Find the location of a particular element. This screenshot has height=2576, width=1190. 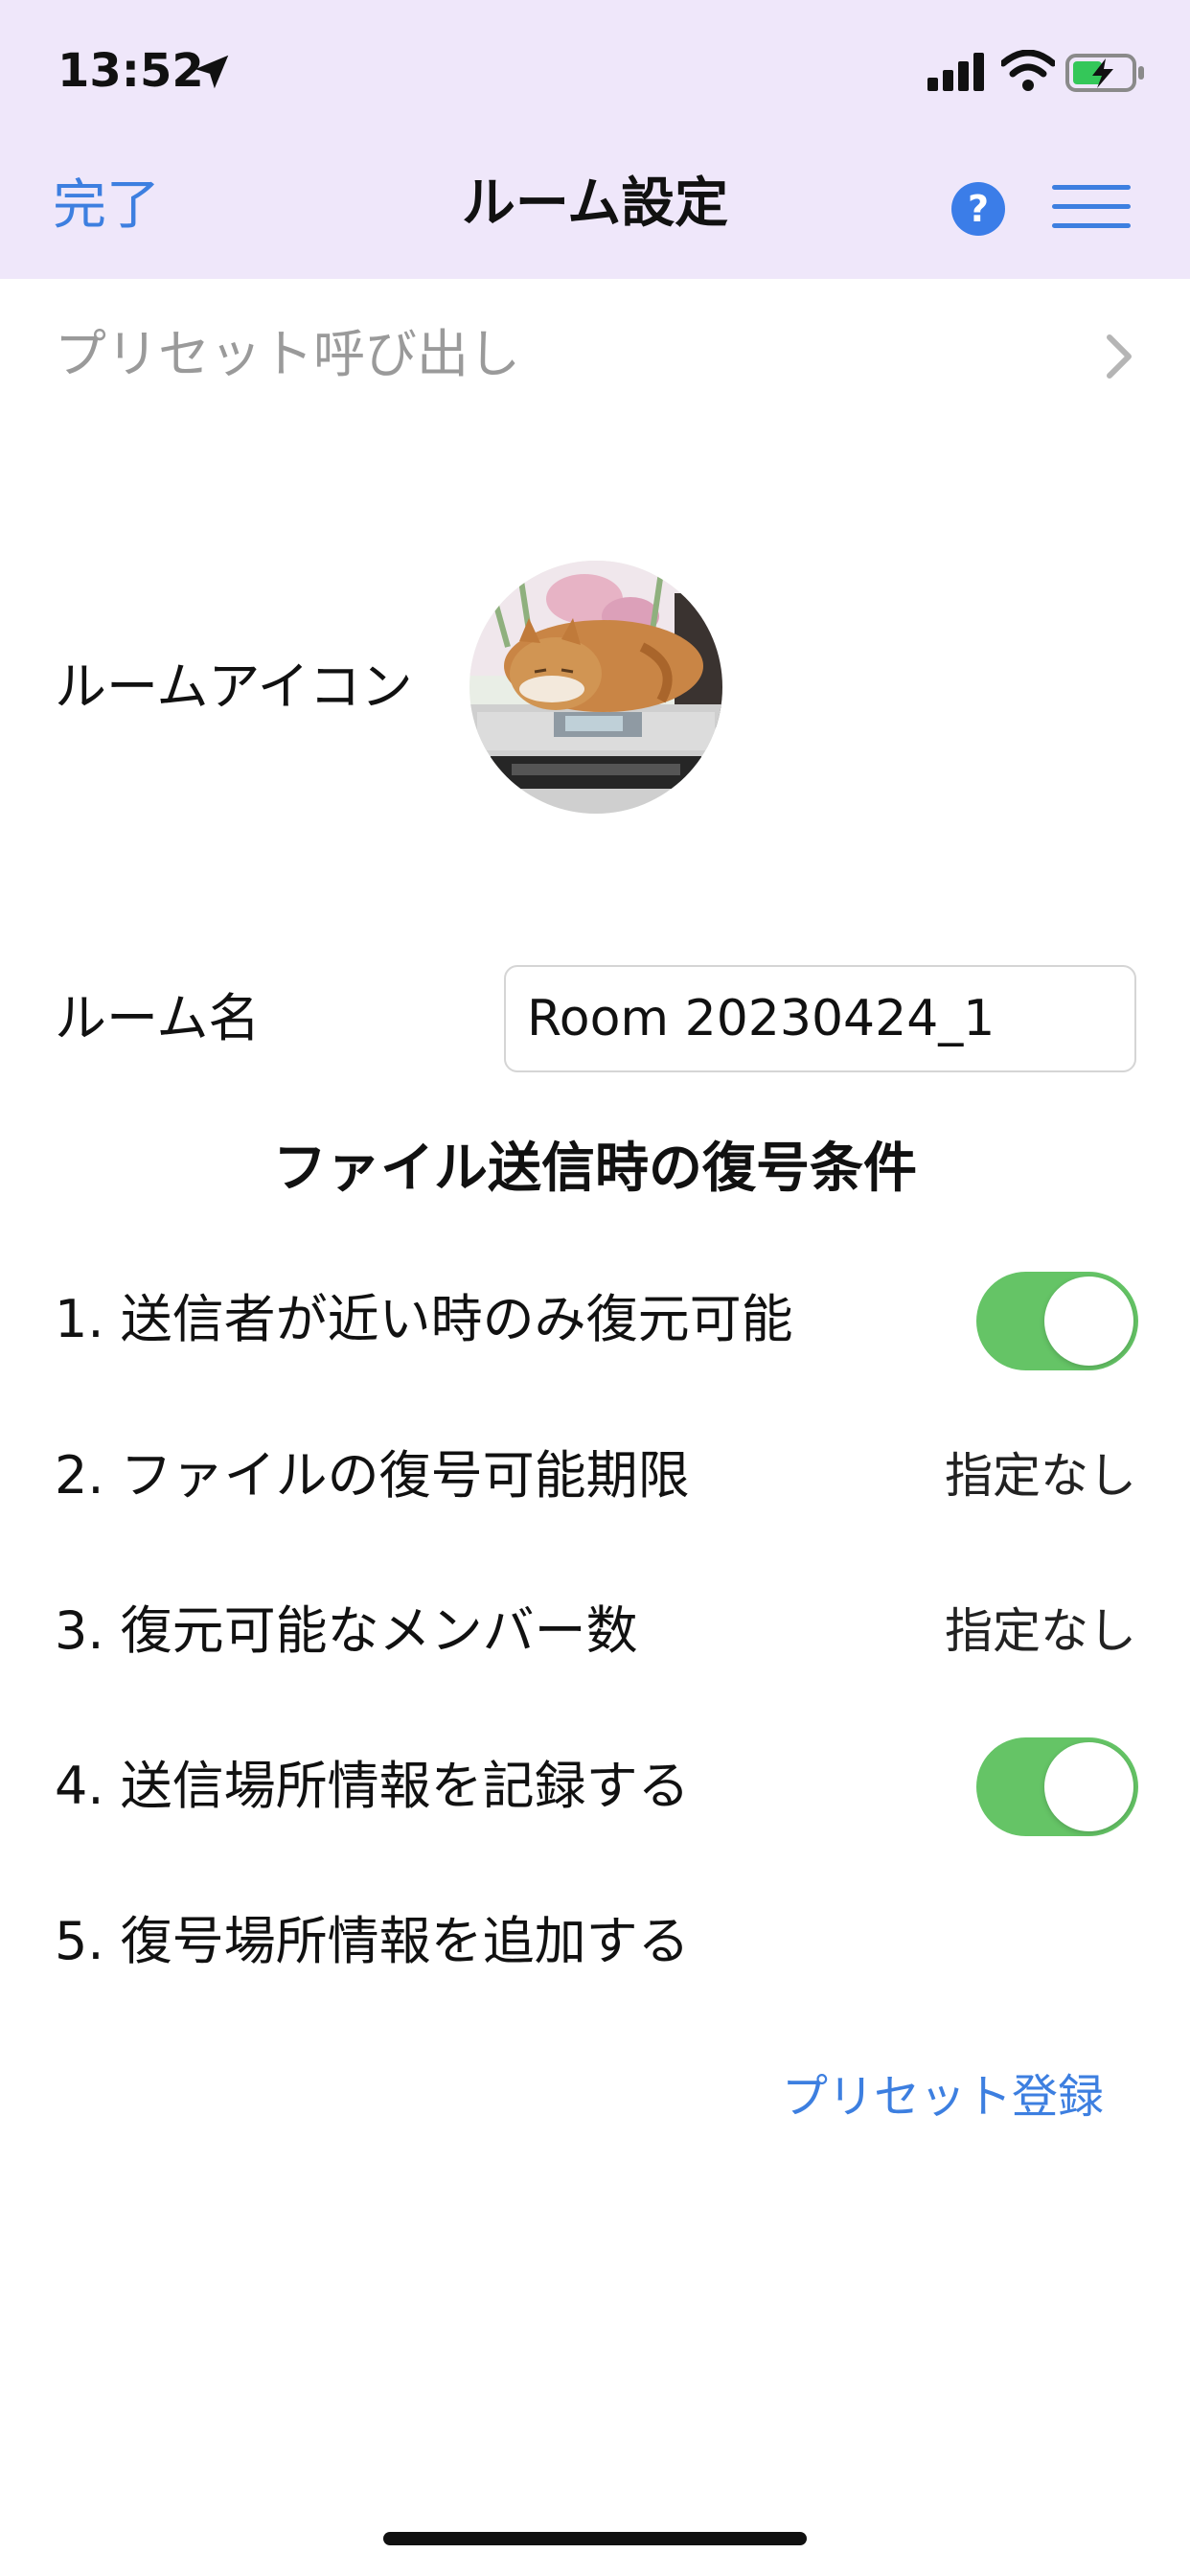

cat-photo-image is located at coordinates (595, 688).